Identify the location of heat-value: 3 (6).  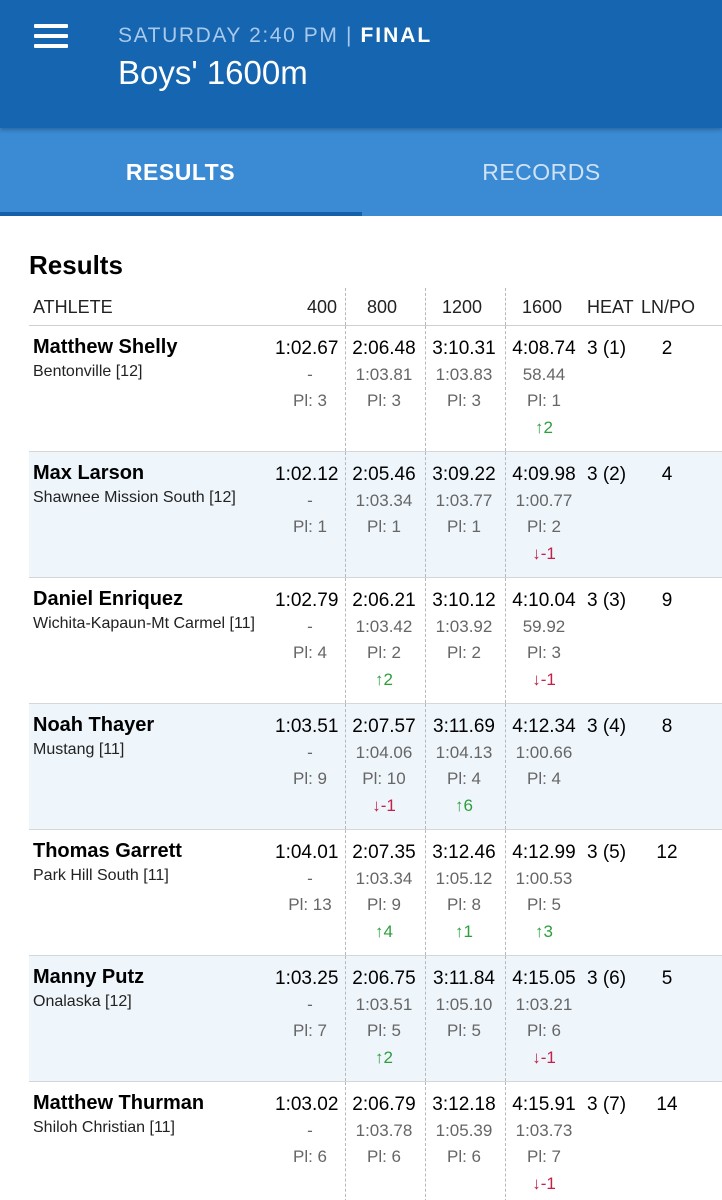
(607, 978).